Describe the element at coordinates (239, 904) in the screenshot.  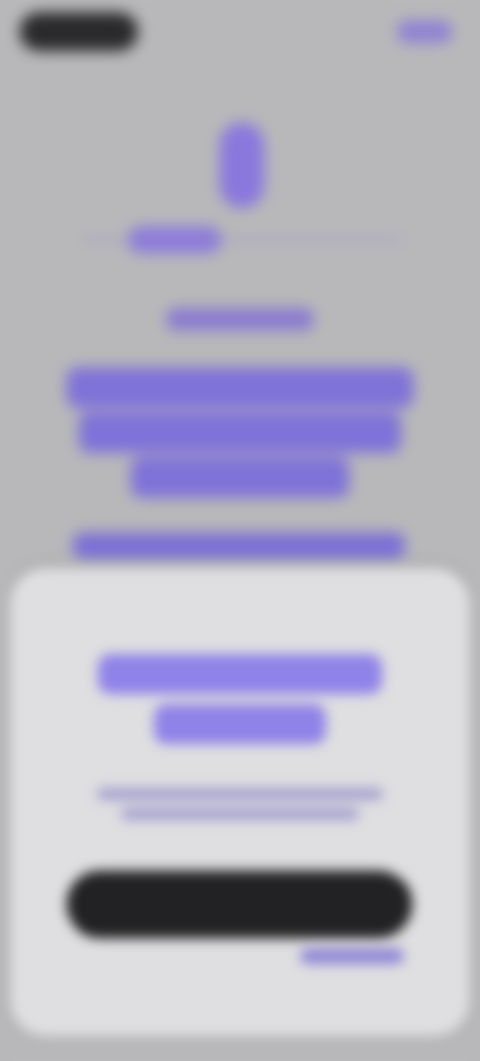
I see `primary-action-button` at that location.